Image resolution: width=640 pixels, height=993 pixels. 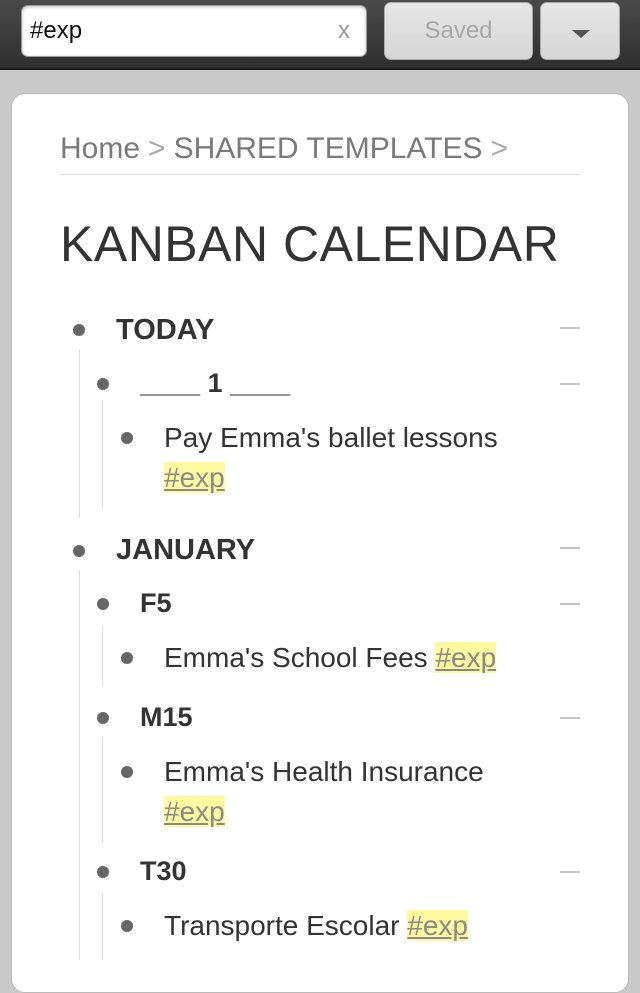 What do you see at coordinates (296, 657) in the screenshot?
I see `item-text: Emma's School Fees` at bounding box center [296, 657].